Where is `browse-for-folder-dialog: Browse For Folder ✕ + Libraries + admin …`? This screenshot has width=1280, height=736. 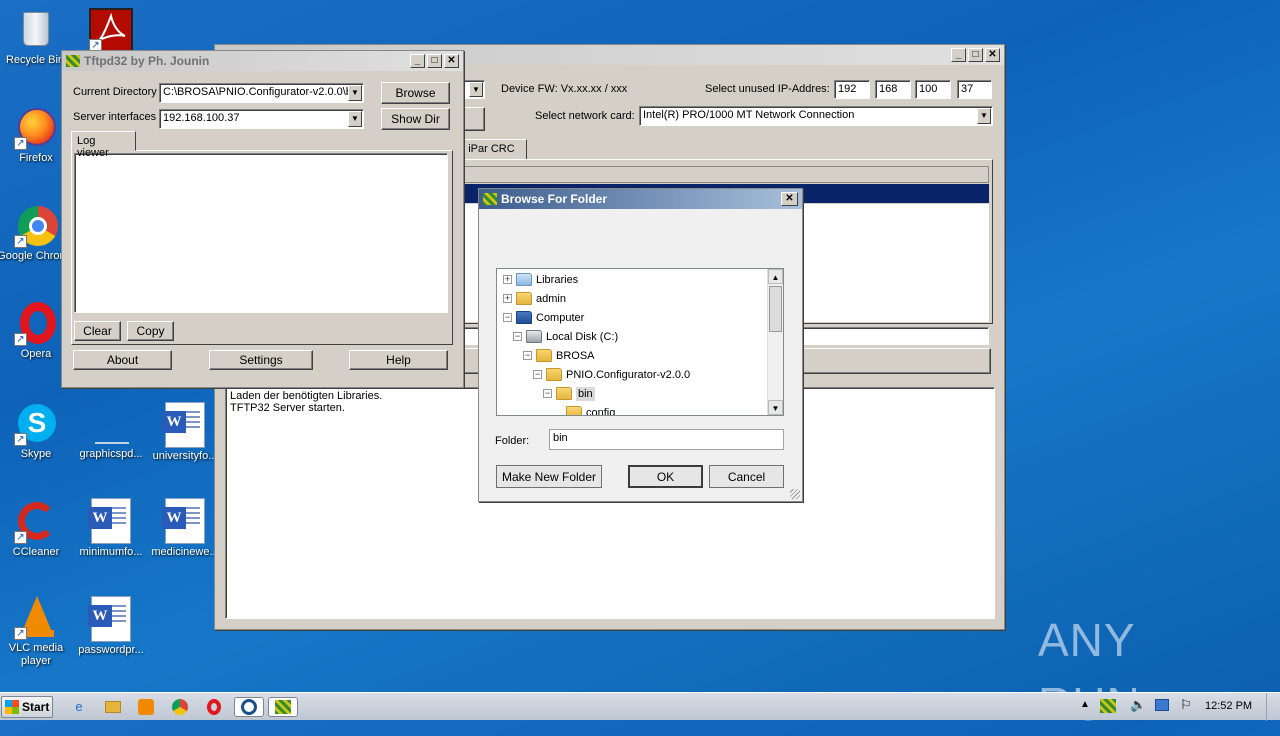
browse-for-folder-dialog: Browse For Folder ✕ + Libraries + admin … is located at coordinates (640, 345).